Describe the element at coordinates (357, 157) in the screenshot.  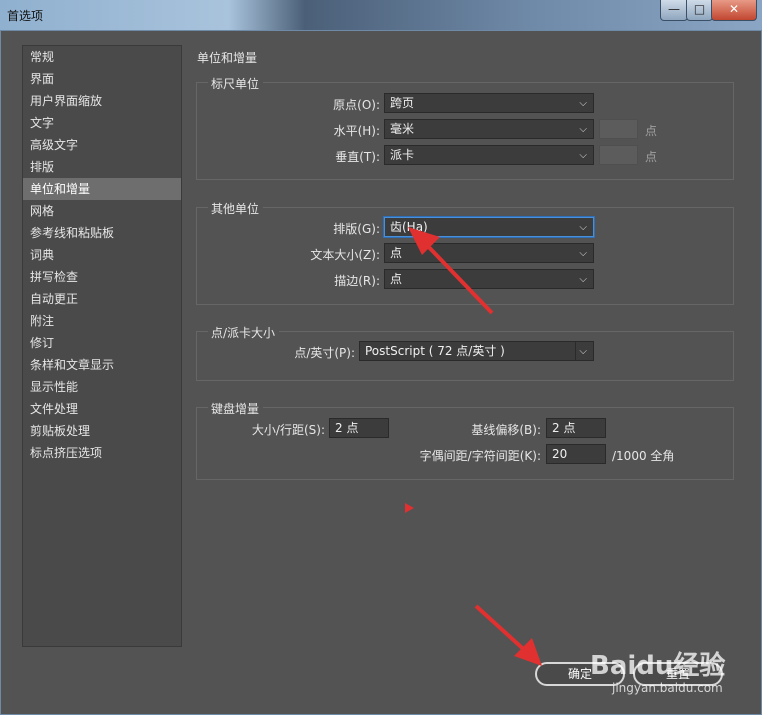
I see `vertical-label: 垂直(T):` at that location.